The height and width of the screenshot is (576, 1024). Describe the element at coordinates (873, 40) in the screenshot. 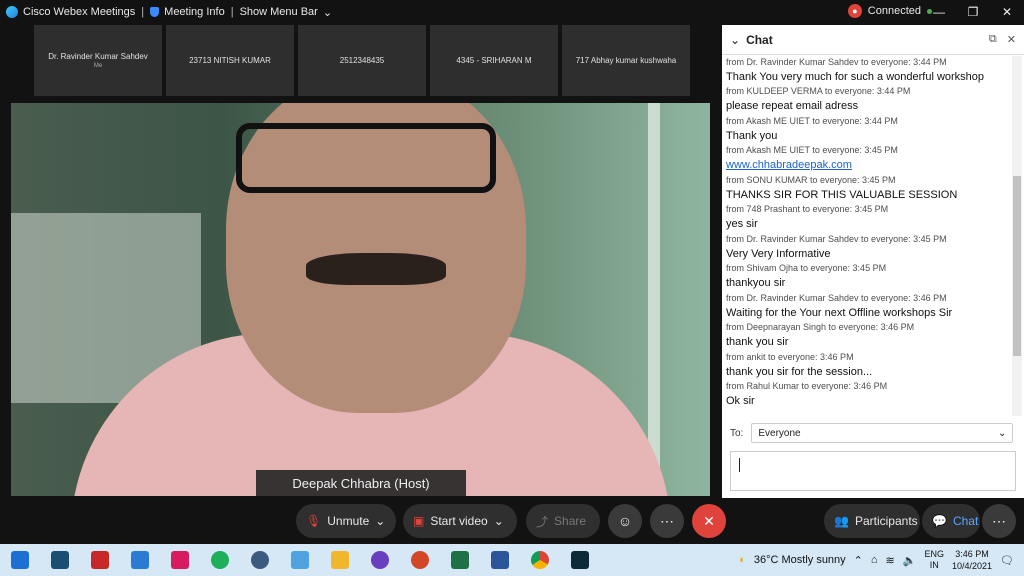

I see `chat-header: ⌄ Chat ⧉ ✕` at that location.